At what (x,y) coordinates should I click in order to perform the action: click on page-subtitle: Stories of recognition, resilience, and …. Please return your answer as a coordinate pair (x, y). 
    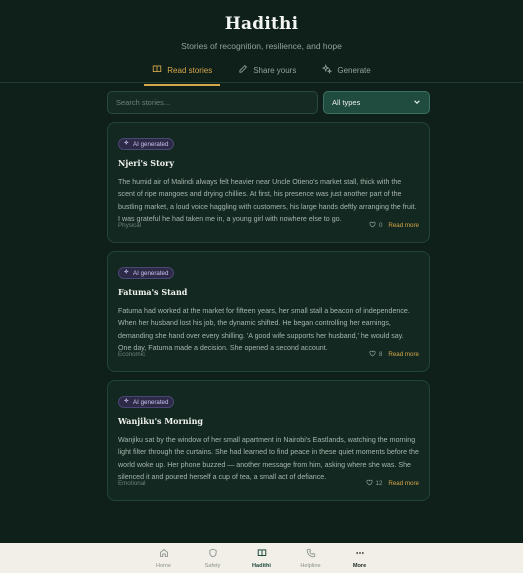
    Looking at the image, I should click on (261, 46).